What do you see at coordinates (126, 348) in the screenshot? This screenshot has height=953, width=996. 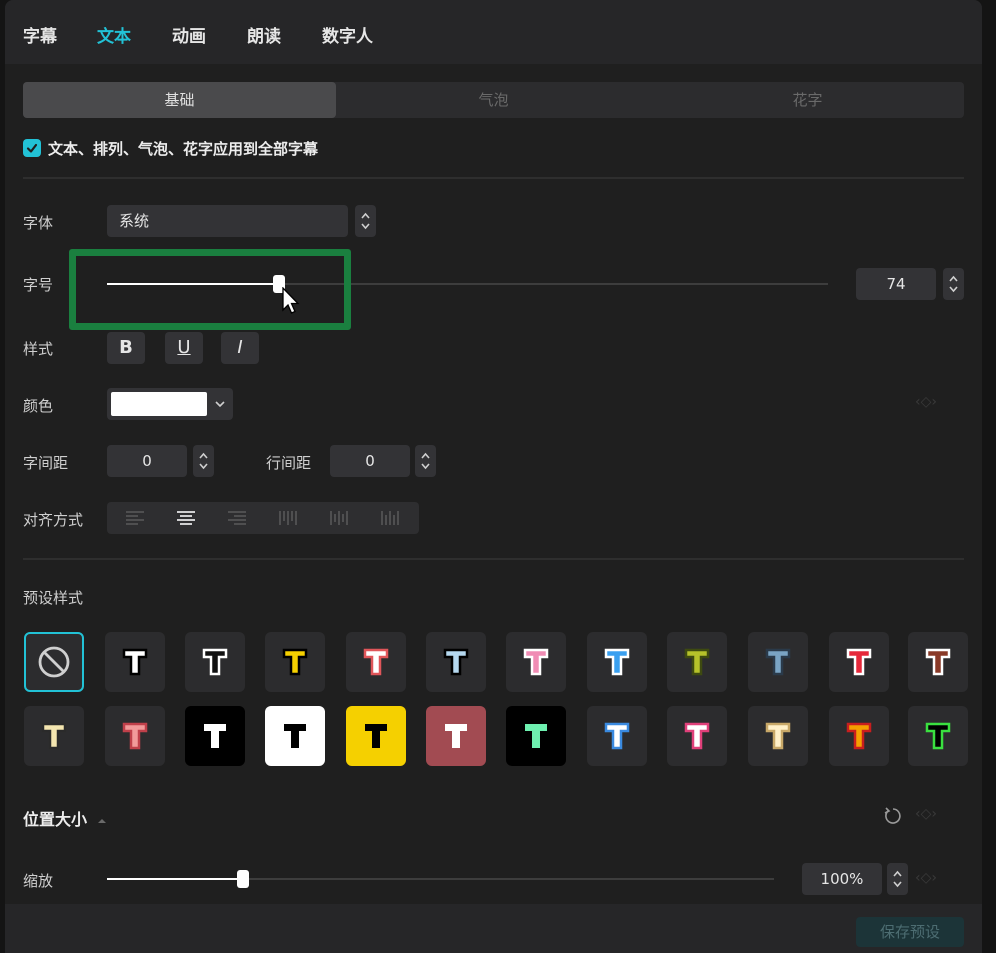 I see `bold-button: B` at bounding box center [126, 348].